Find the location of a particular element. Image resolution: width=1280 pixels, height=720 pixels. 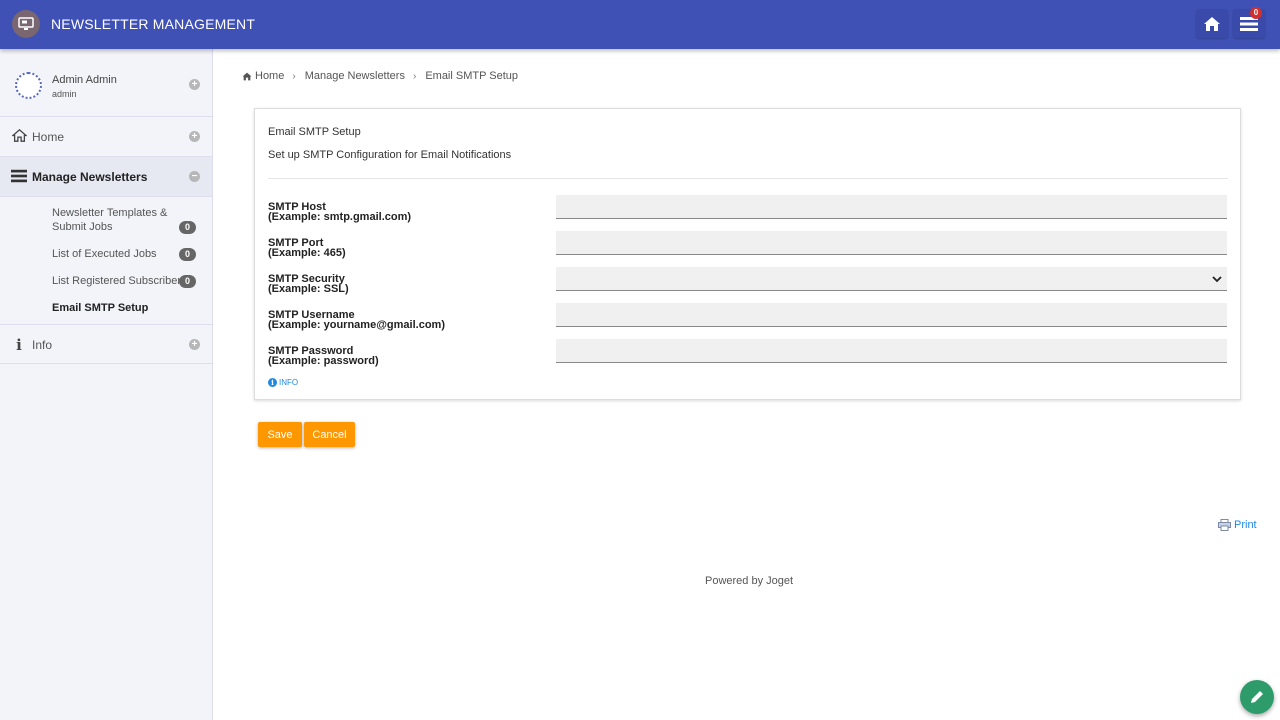

app-header: NEWSLETTER MANAGEMENT 0 is located at coordinates (640, 24).